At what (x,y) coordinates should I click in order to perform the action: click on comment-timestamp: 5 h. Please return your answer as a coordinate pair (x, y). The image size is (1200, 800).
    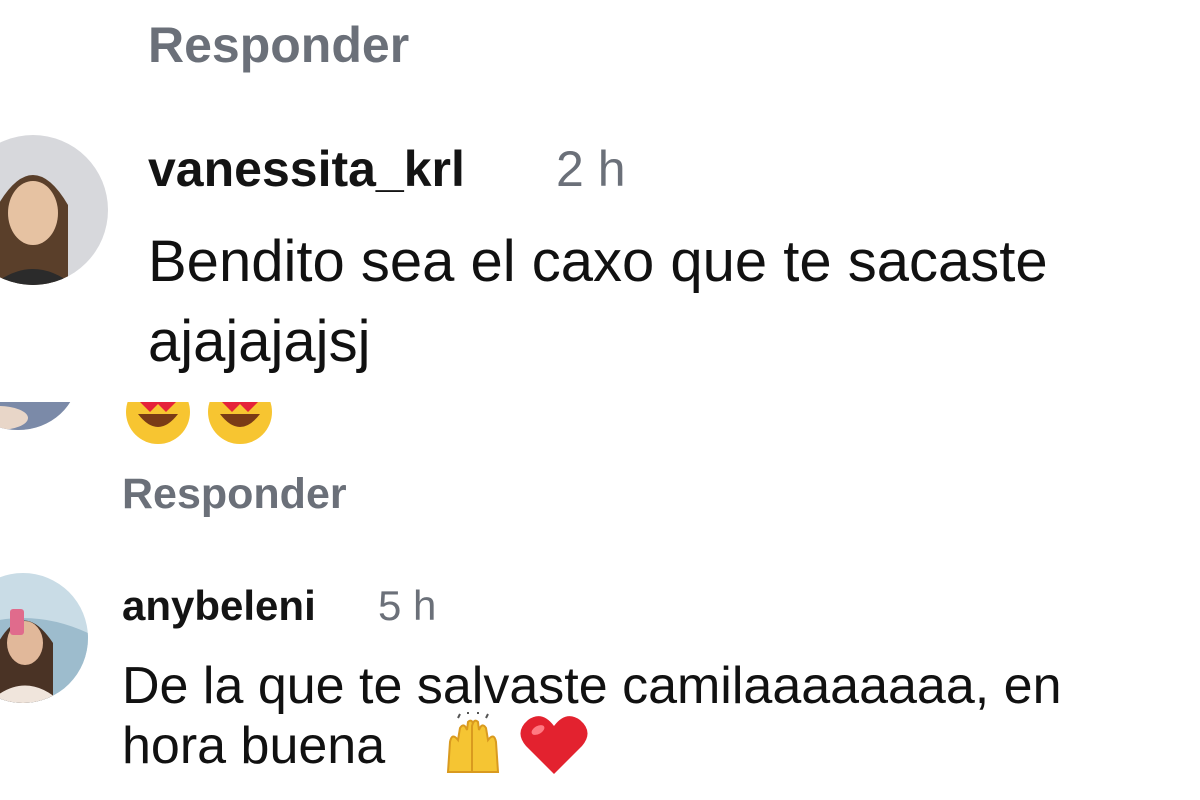
    Looking at the image, I should click on (407, 605).